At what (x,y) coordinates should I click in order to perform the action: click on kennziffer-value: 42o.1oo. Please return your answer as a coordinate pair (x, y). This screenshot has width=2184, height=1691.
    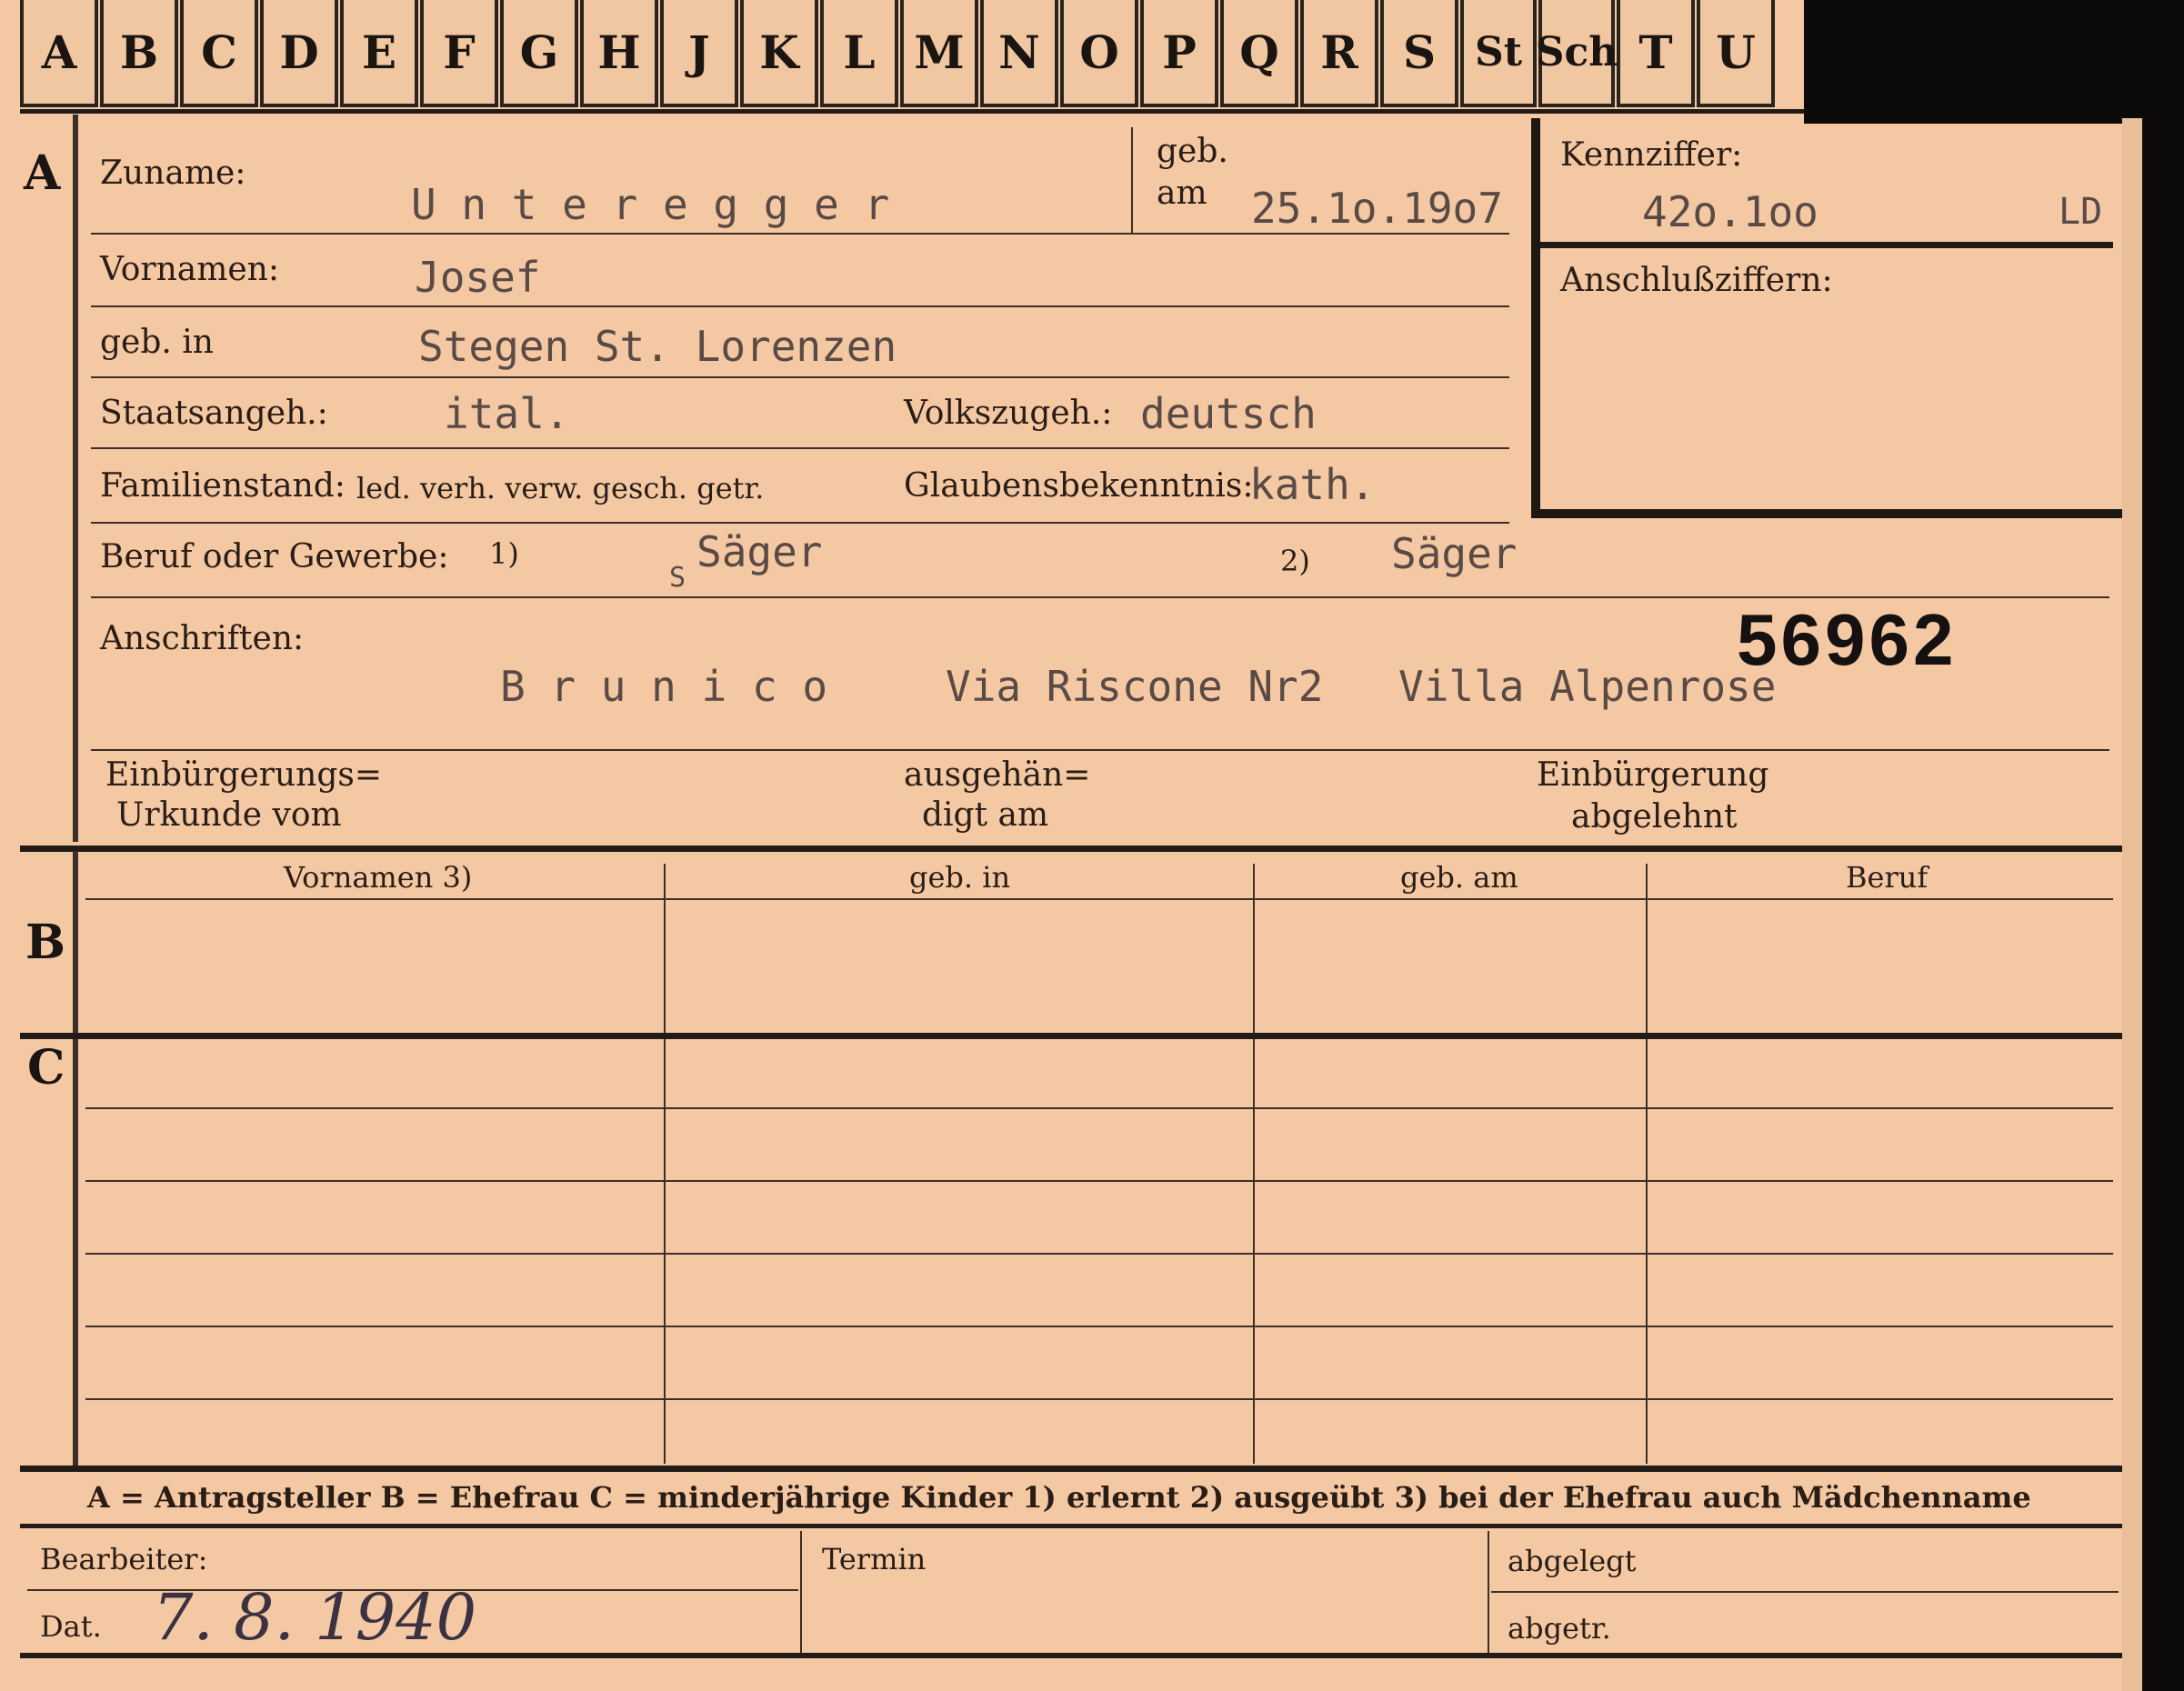
    Looking at the image, I should click on (1730, 212).